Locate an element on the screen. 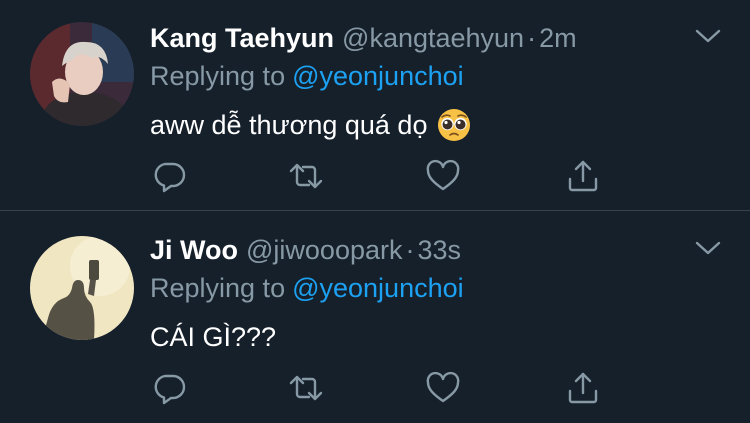 The width and height of the screenshot is (750, 423). tweet-text-content: CÁI GÌ??? is located at coordinates (213, 337).